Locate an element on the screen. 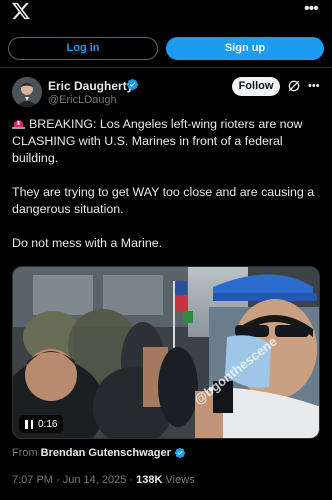 The image size is (332, 500). author-handle: @EricLDaugh is located at coordinates (82, 100).